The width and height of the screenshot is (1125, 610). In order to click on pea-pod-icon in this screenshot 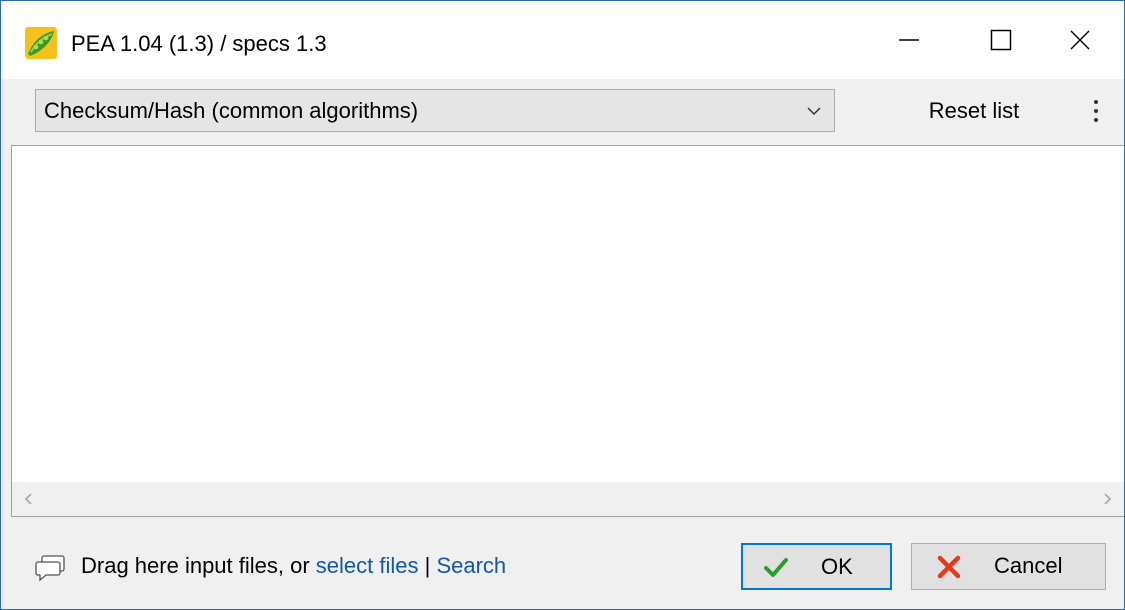, I will do `click(41, 43)`.